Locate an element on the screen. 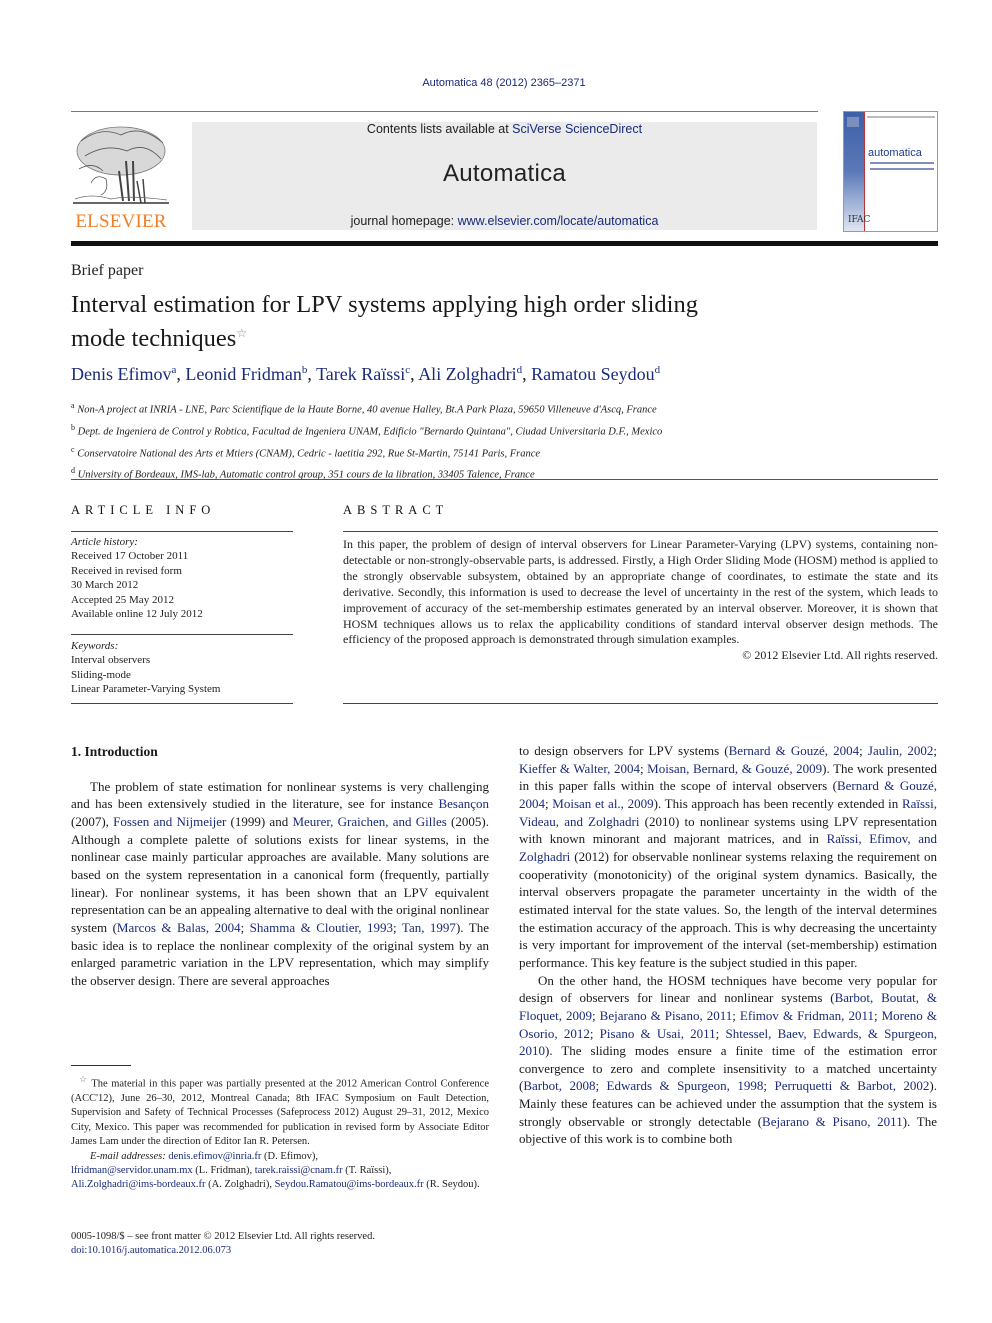  keyword: Linear Parameter-Varying System is located at coordinates (146, 689).